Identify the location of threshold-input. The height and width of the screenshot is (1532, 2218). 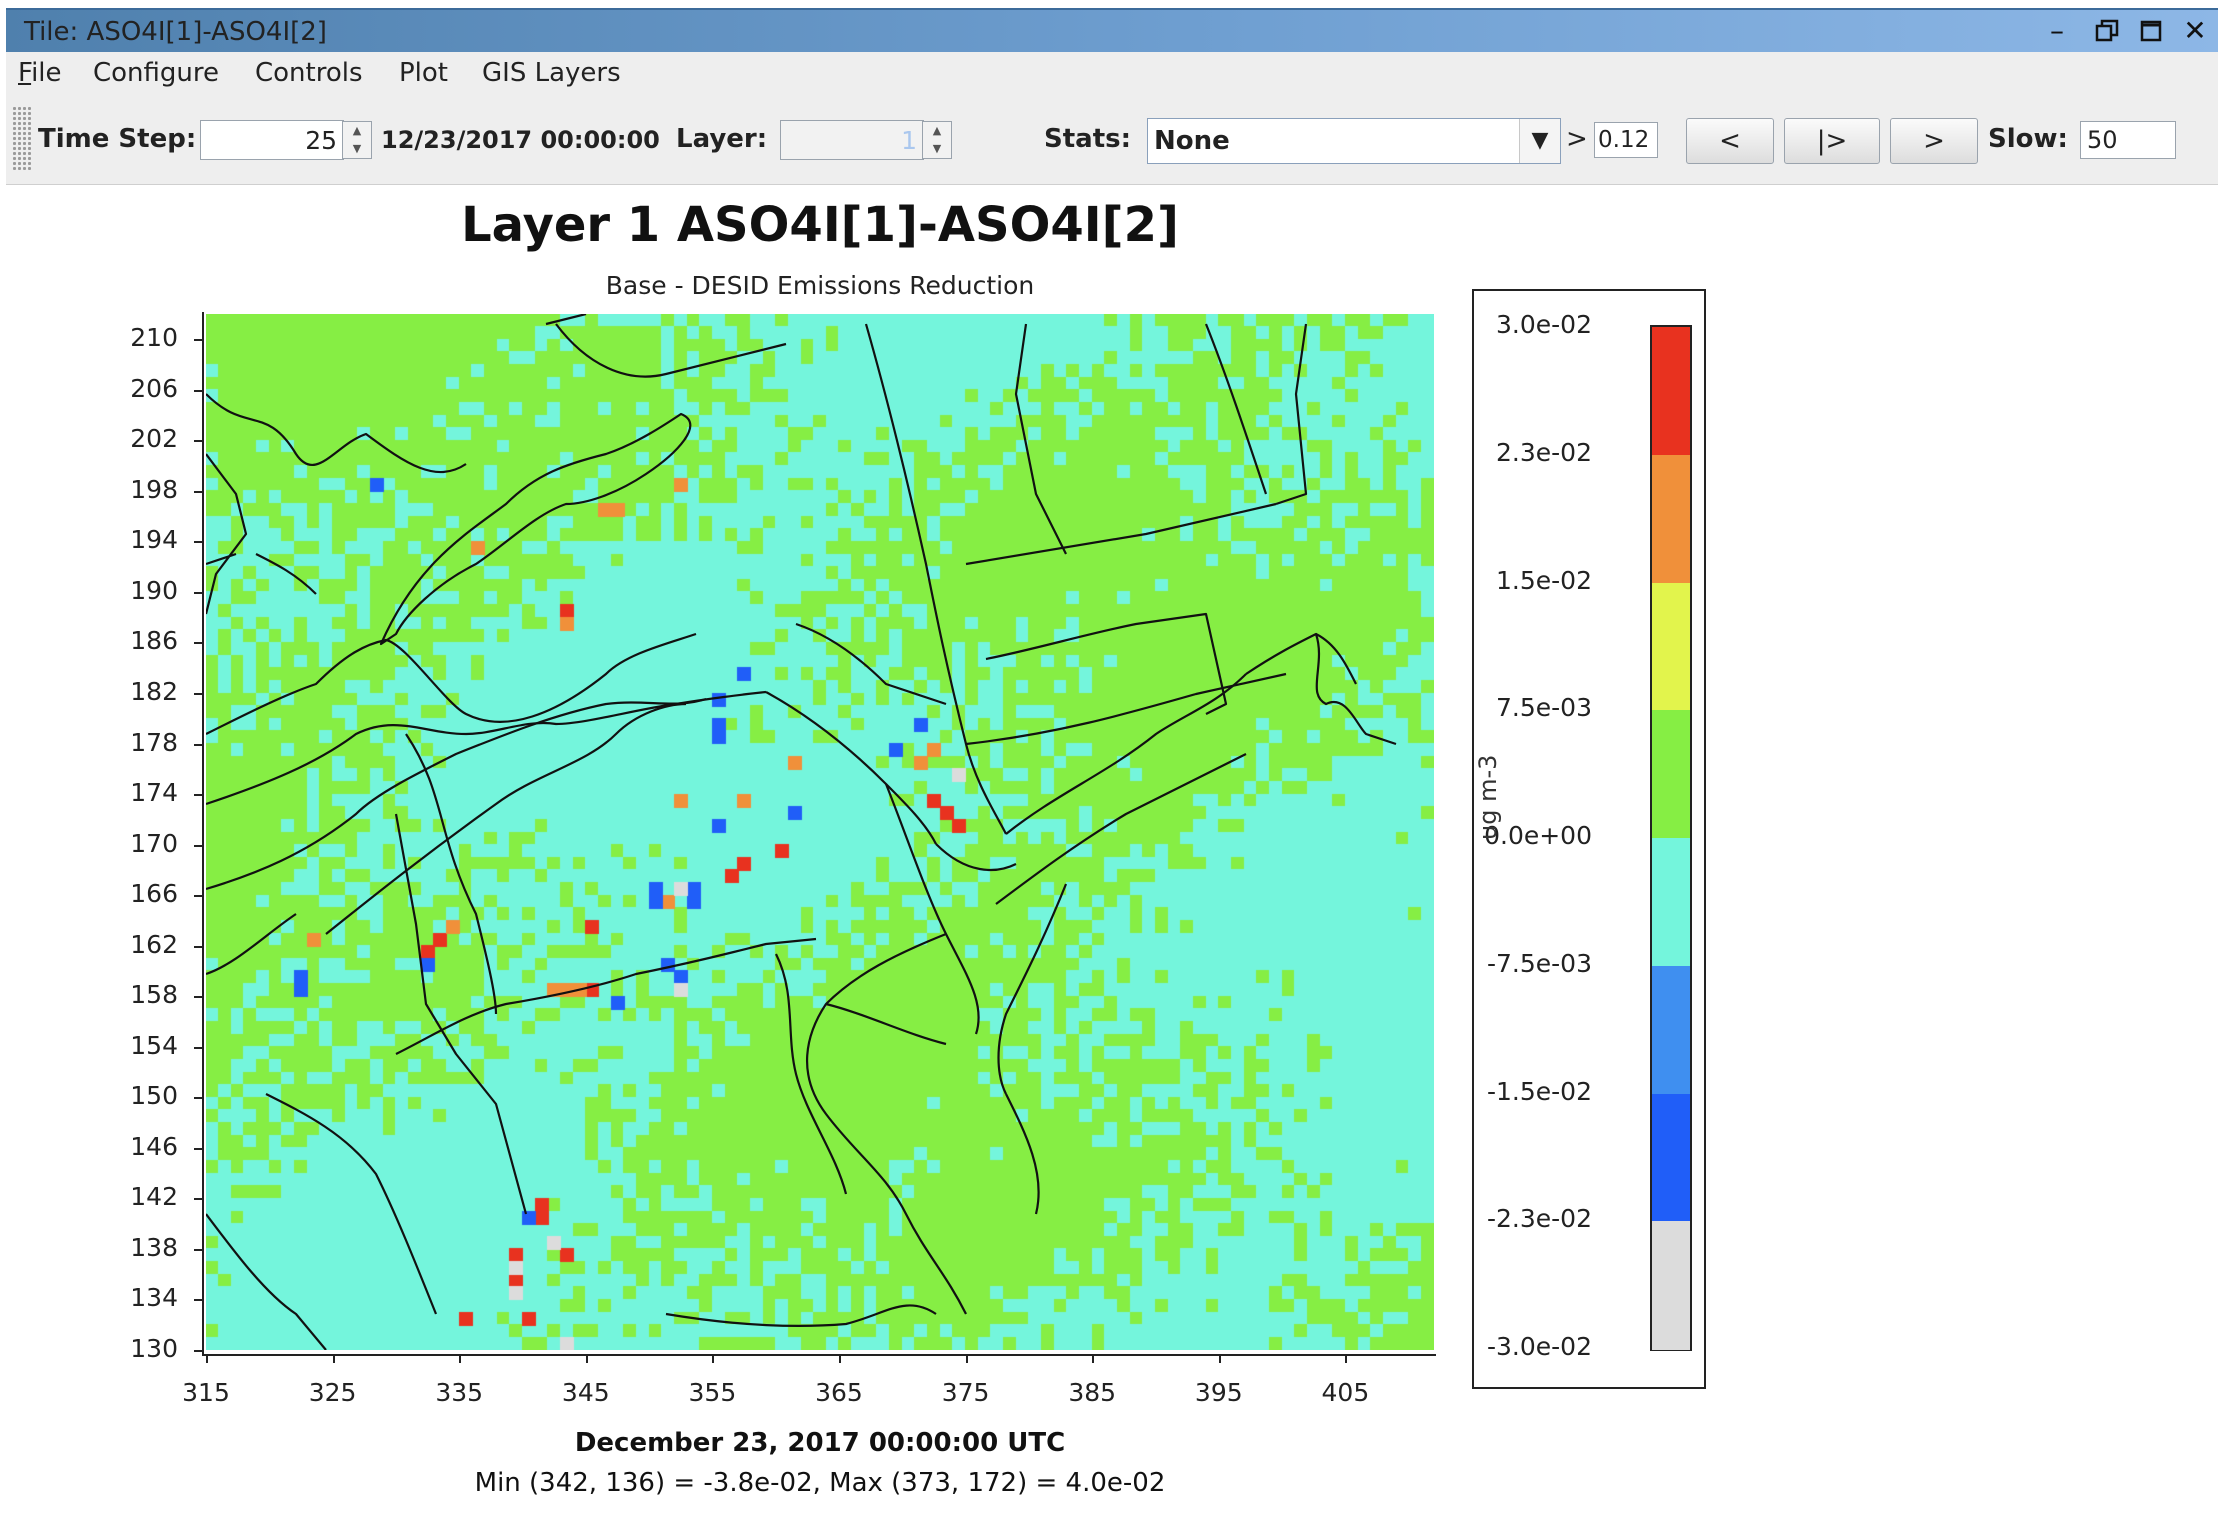
(1626, 140).